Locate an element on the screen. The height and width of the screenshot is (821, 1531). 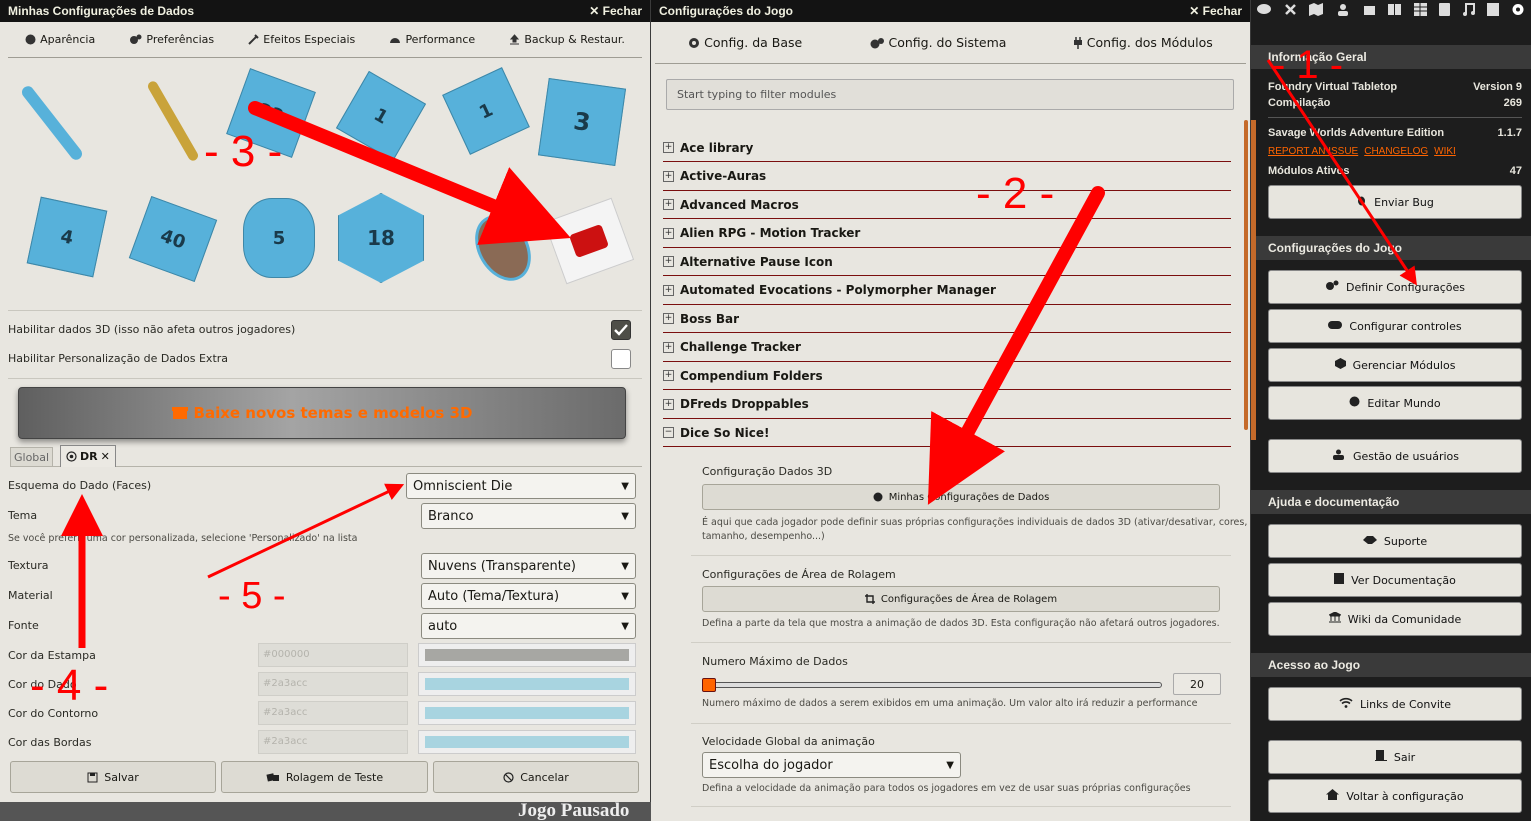
save-button: Salvar is located at coordinates (113, 777).